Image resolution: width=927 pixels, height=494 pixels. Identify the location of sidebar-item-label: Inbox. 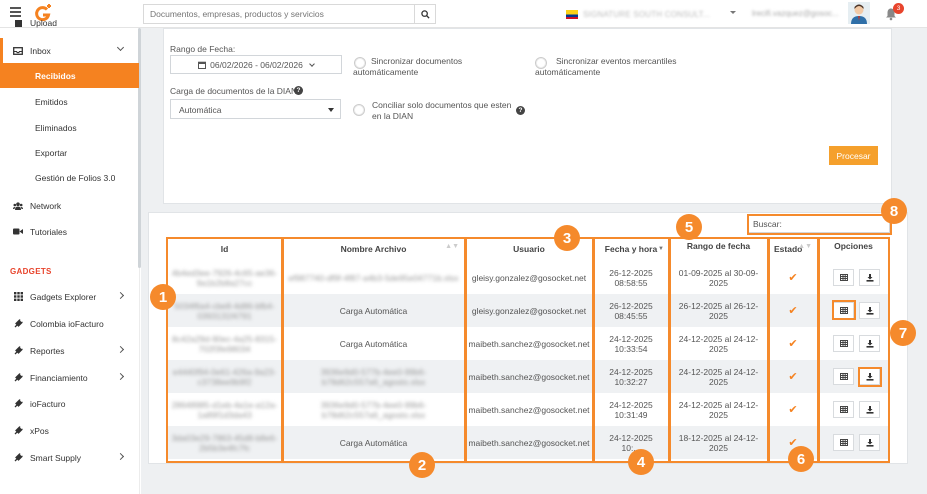
(40, 50).